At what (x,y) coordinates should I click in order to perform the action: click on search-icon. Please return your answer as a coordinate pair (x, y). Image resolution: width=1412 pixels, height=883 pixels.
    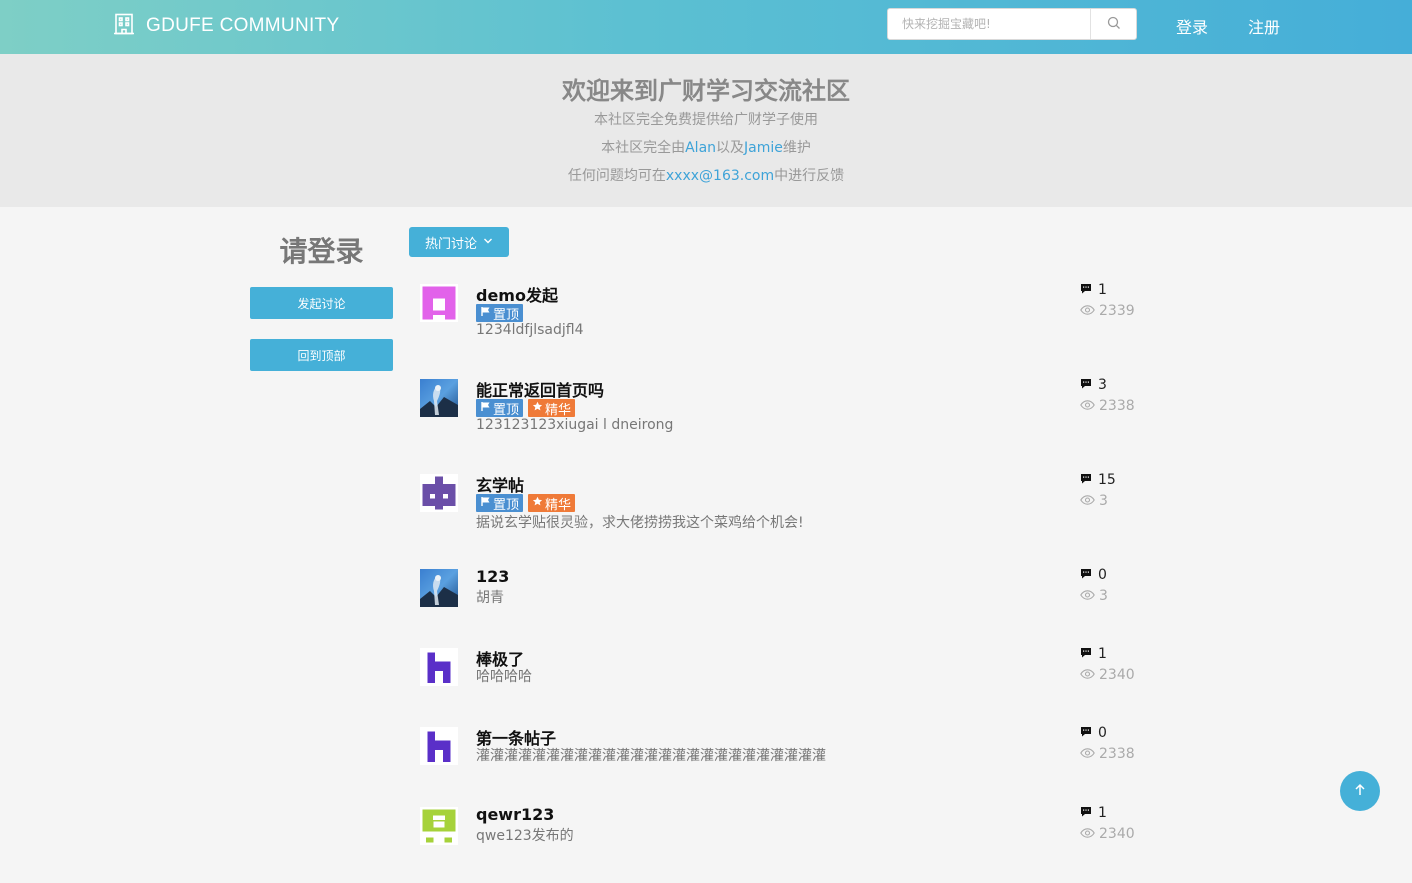
    Looking at the image, I should click on (1114, 24).